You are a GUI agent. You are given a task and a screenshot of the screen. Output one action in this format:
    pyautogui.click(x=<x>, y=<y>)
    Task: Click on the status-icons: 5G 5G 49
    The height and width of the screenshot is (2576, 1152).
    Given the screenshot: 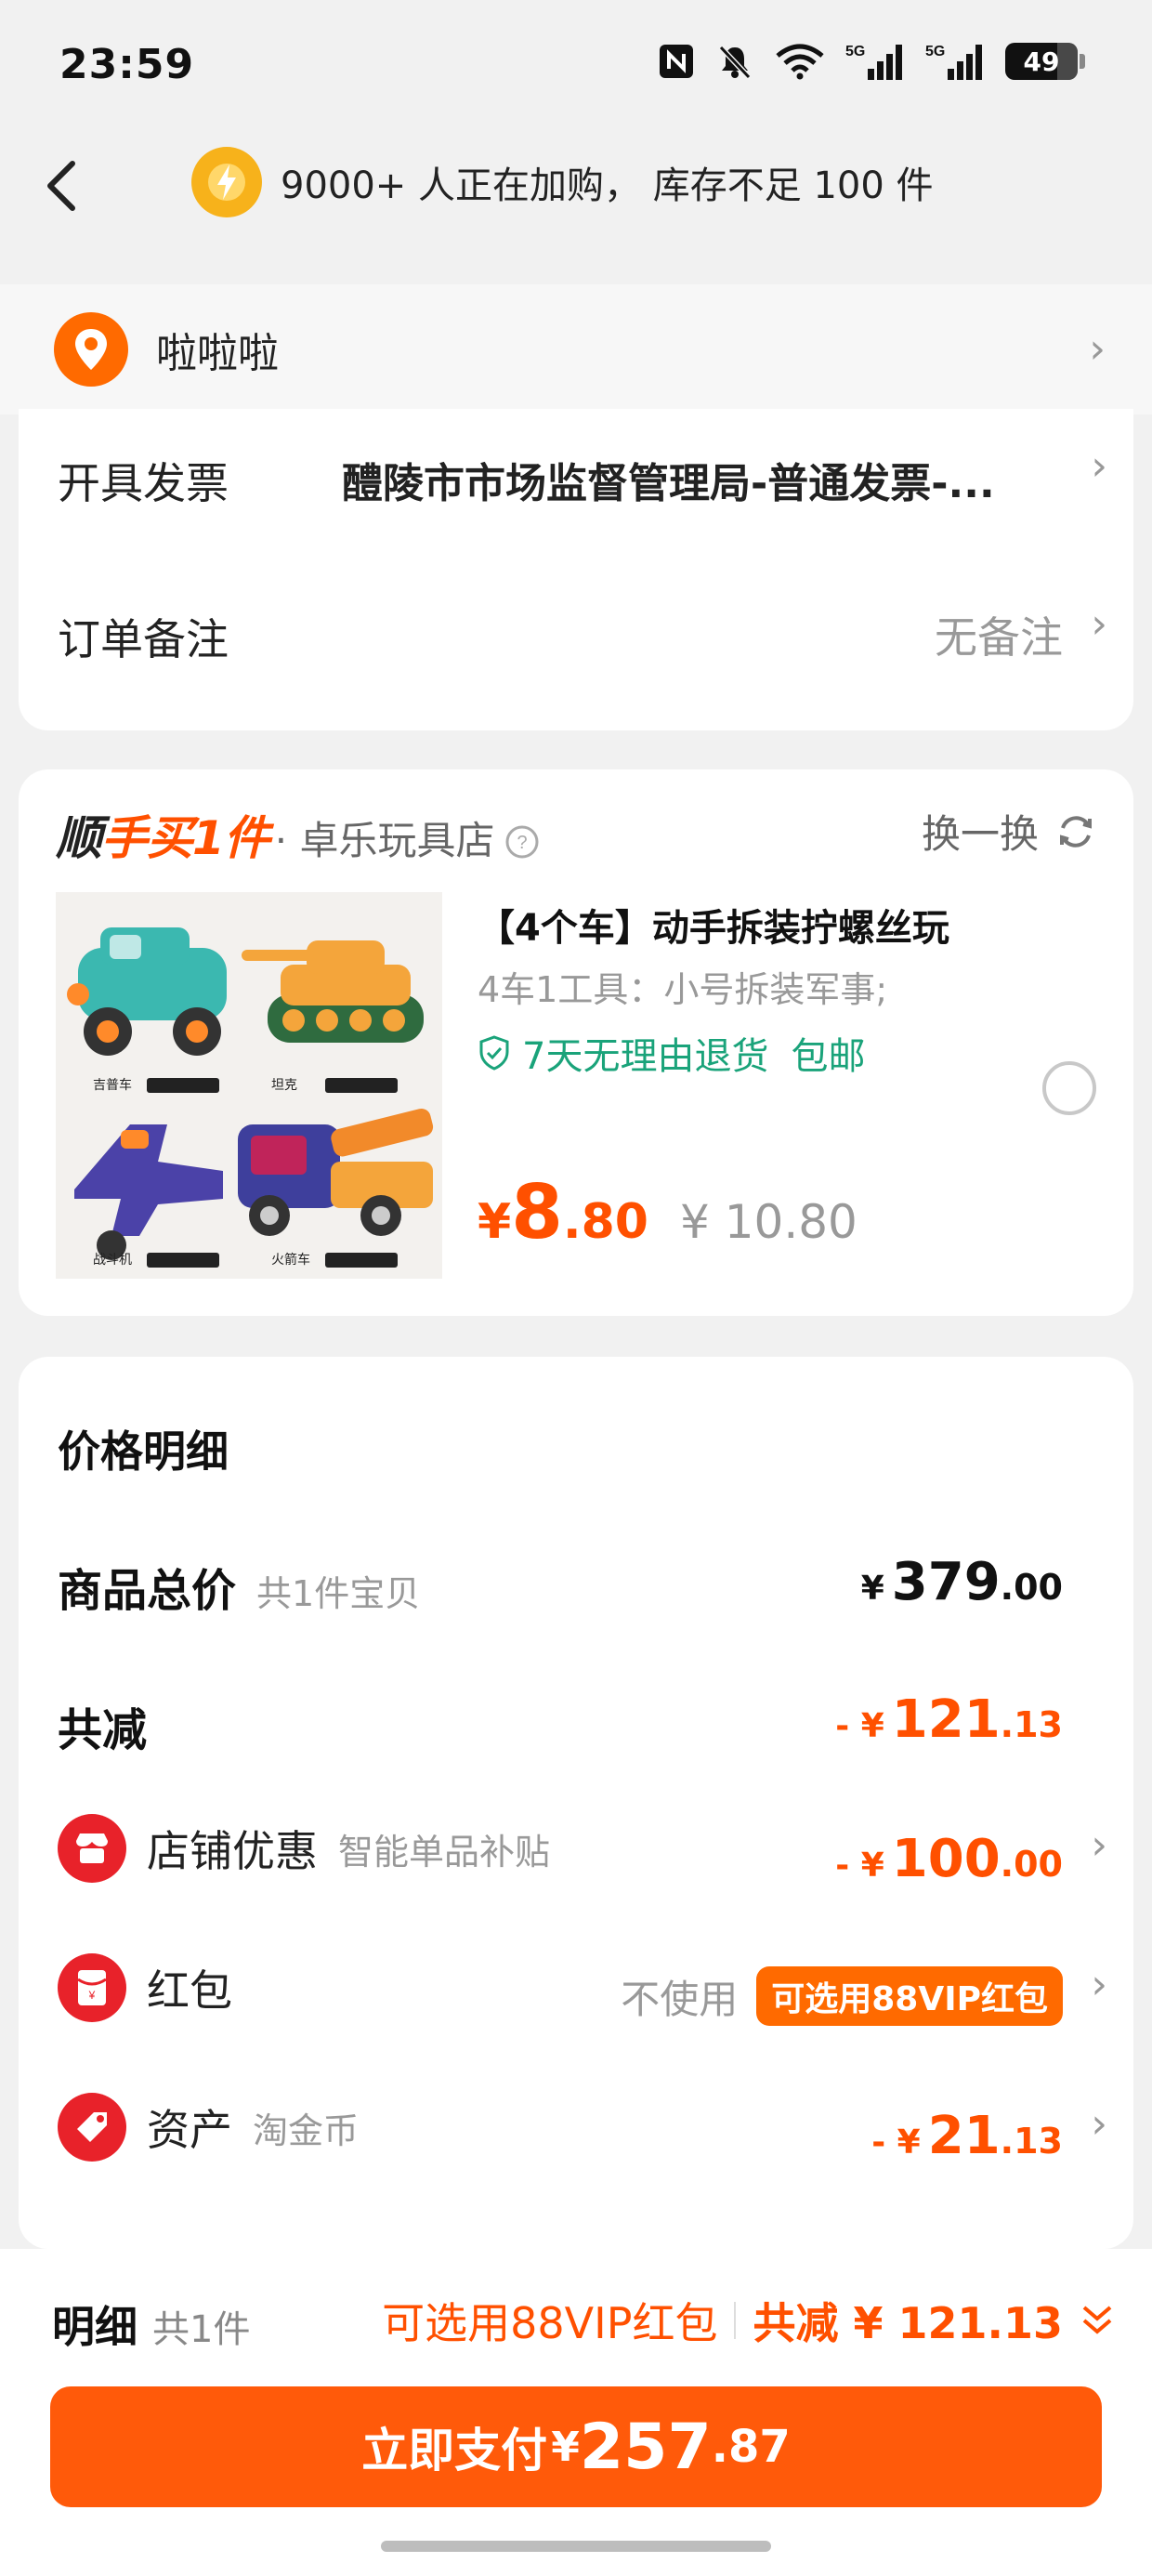 What is the action you would take?
    pyautogui.click(x=871, y=61)
    